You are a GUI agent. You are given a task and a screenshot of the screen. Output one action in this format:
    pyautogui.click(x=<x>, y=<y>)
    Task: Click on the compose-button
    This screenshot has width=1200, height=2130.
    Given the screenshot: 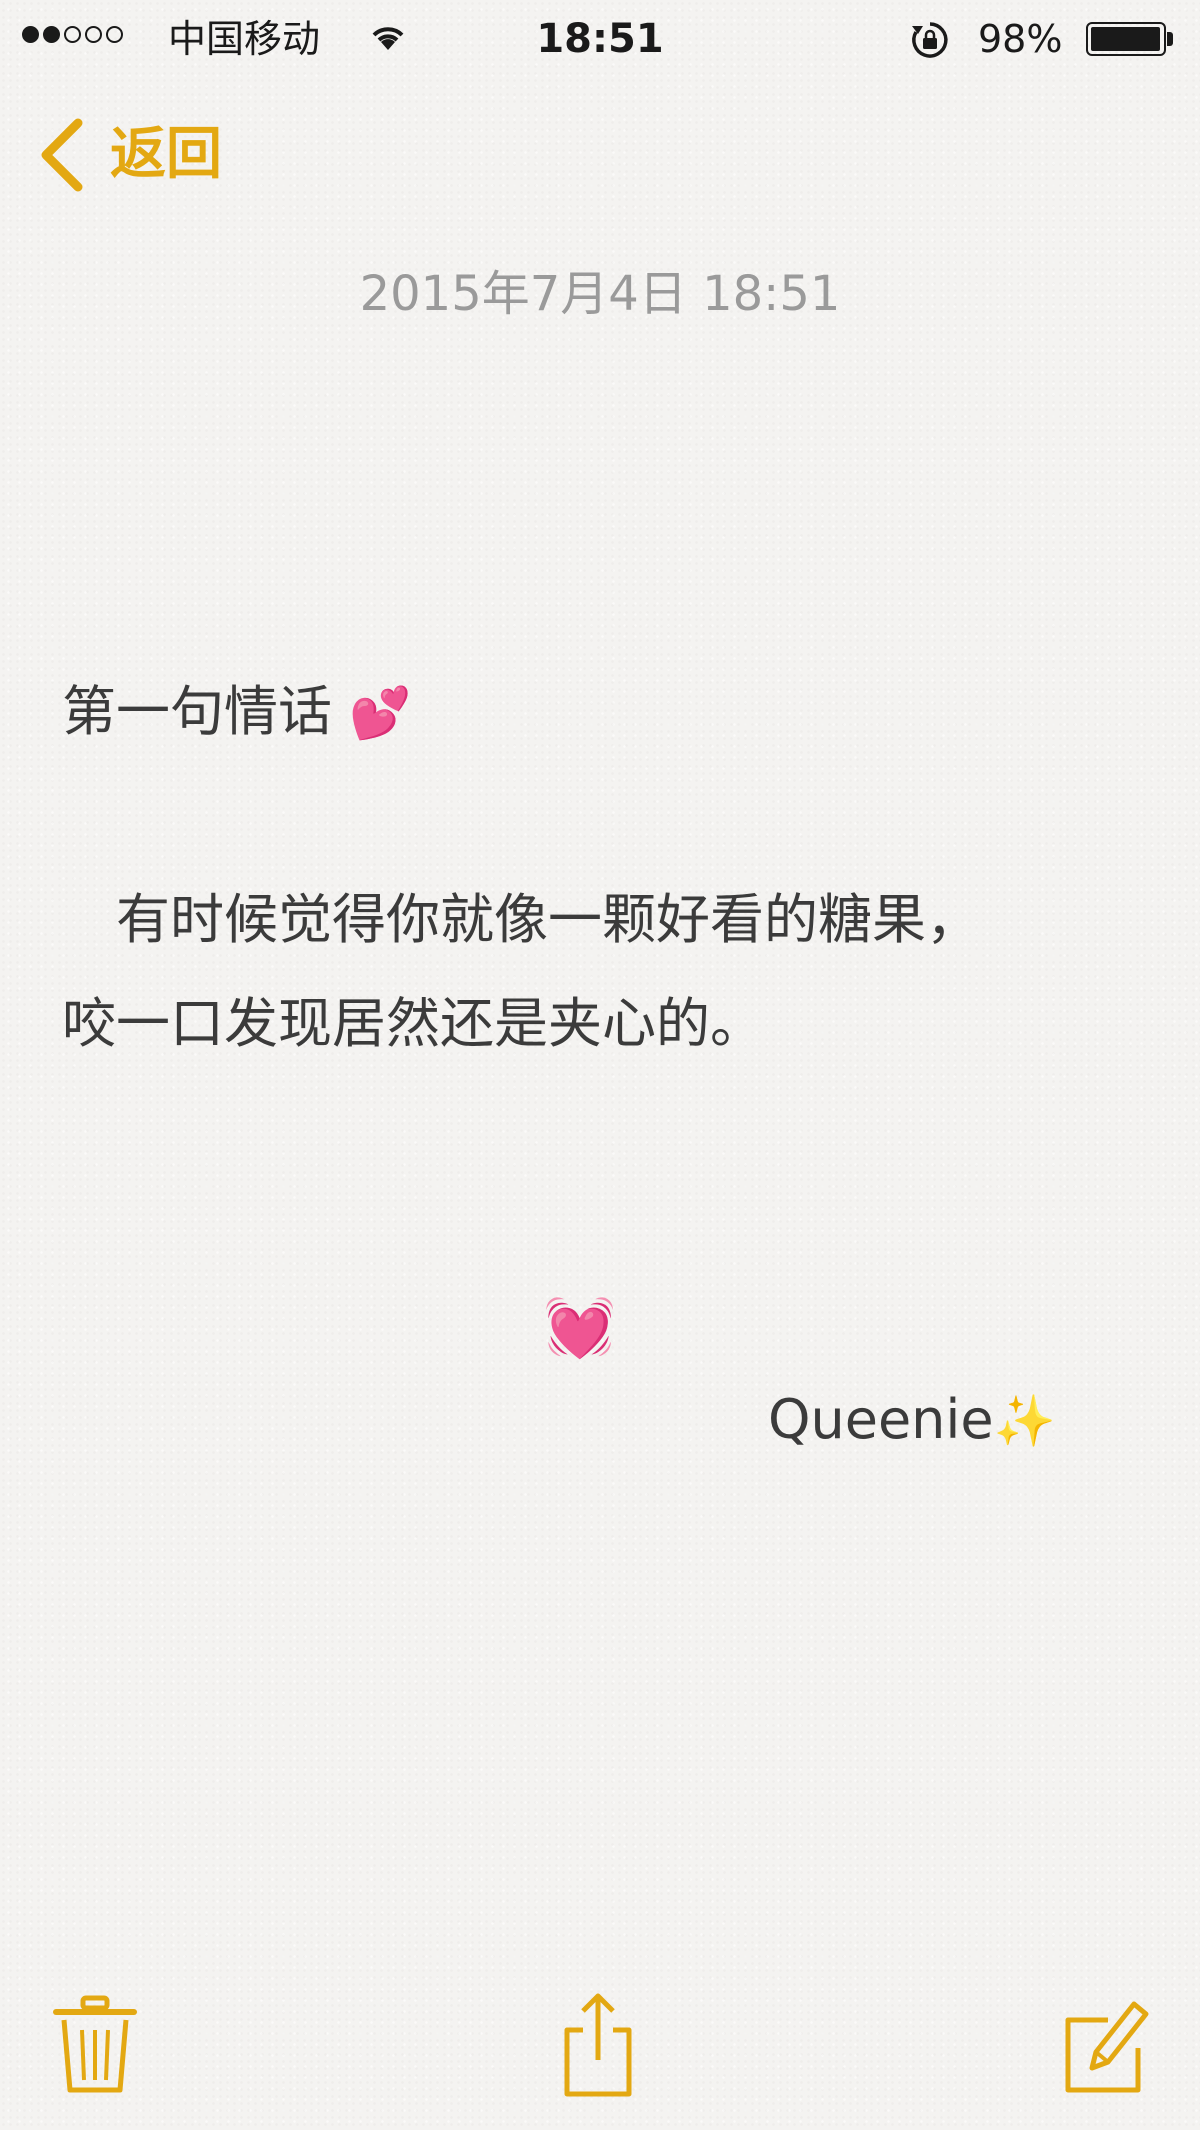 What is the action you would take?
    pyautogui.click(x=1105, y=2045)
    